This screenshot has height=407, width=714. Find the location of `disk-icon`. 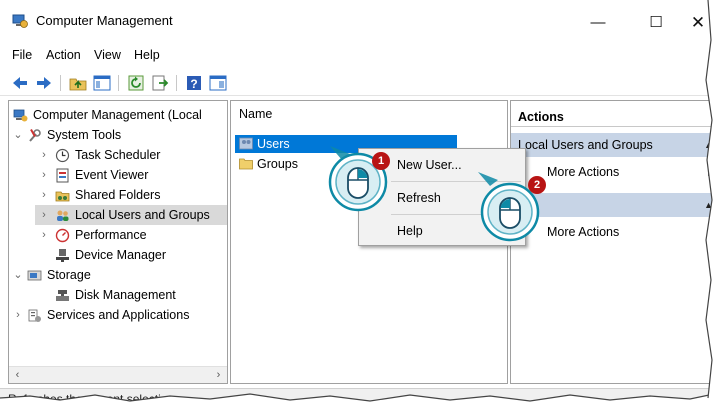

disk-icon is located at coordinates (62, 295).